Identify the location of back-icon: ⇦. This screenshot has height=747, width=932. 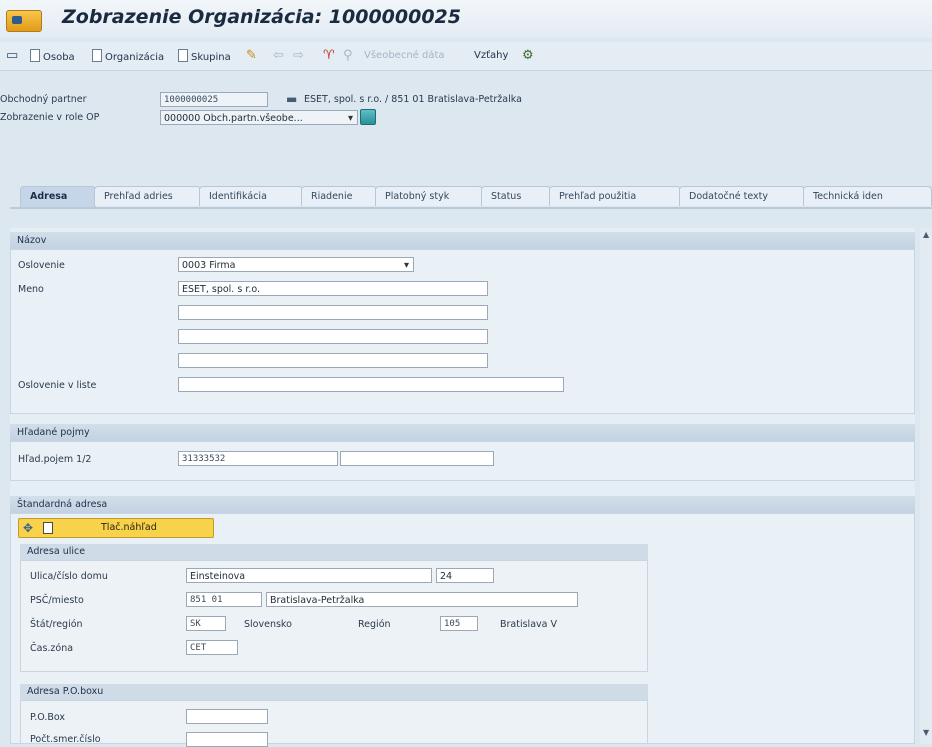
(278, 56).